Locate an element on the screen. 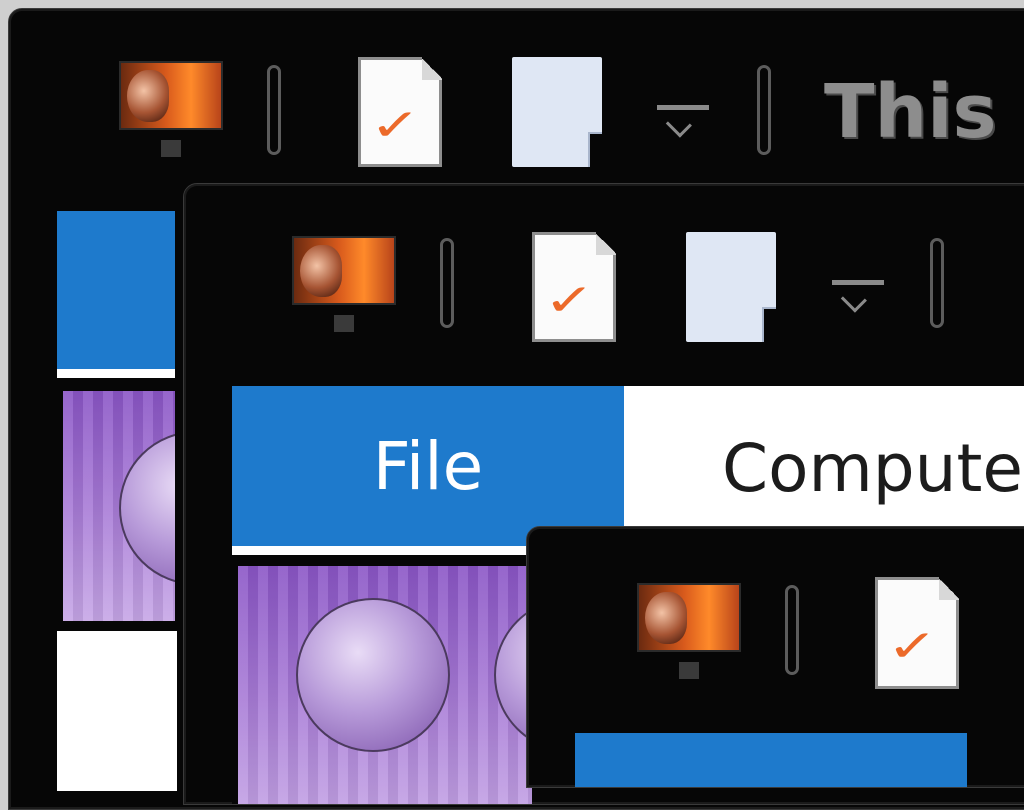 This screenshot has width=1024, height=810. computer-tab: Computer is located at coordinates (873, 468).